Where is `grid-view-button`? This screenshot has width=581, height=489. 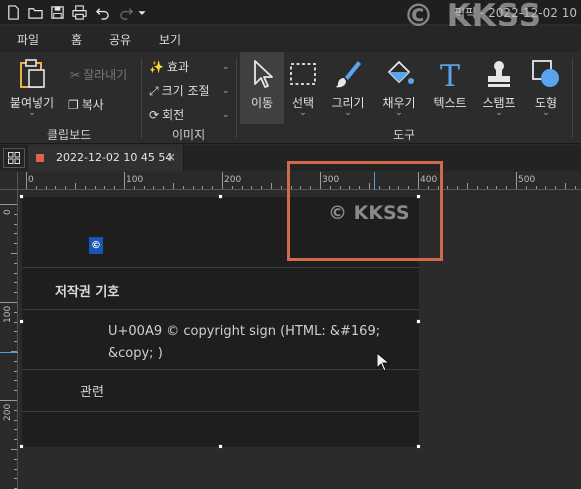
grid-view-button is located at coordinates (14, 158).